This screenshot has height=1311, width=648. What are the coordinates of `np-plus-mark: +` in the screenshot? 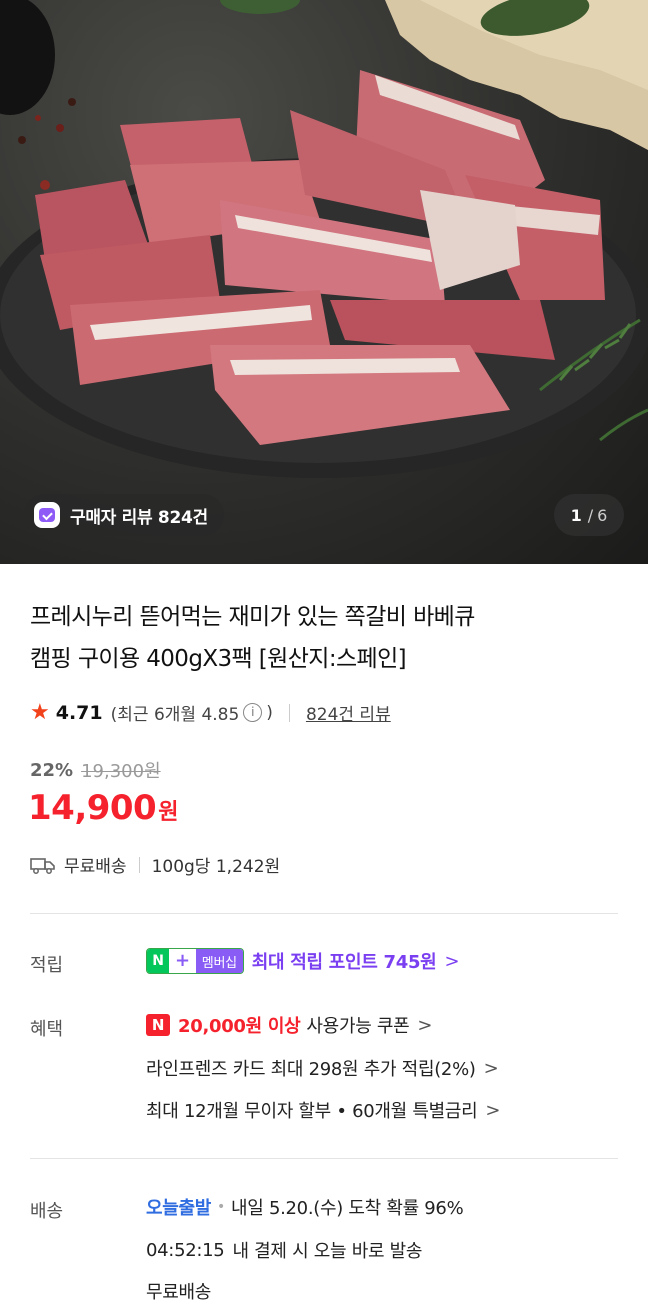 It's located at (182, 960).